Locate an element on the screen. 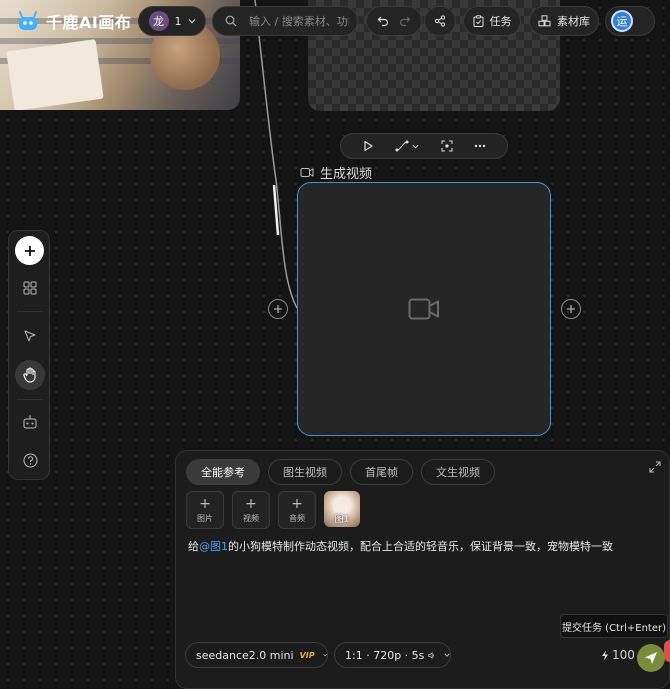 The height and width of the screenshot is (689, 670). help-button is located at coordinates (30, 460).